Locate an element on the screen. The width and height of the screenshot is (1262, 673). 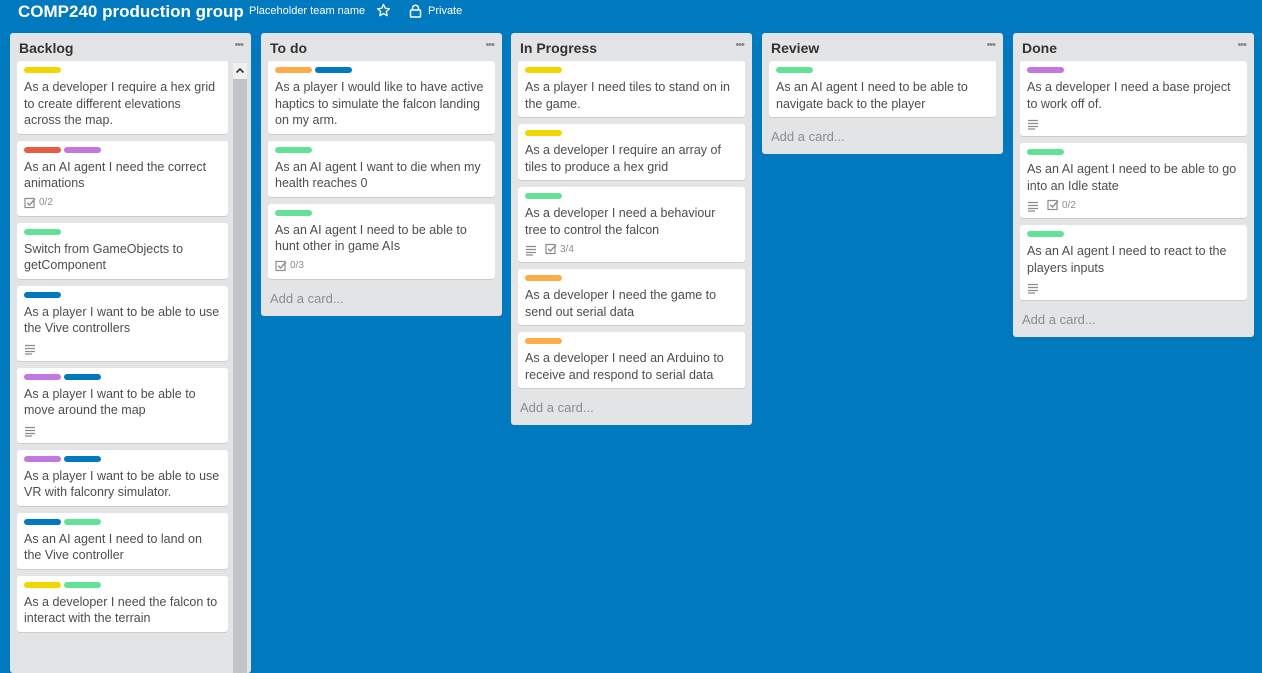
team-button: Placeholder team name is located at coordinates (307, 11).